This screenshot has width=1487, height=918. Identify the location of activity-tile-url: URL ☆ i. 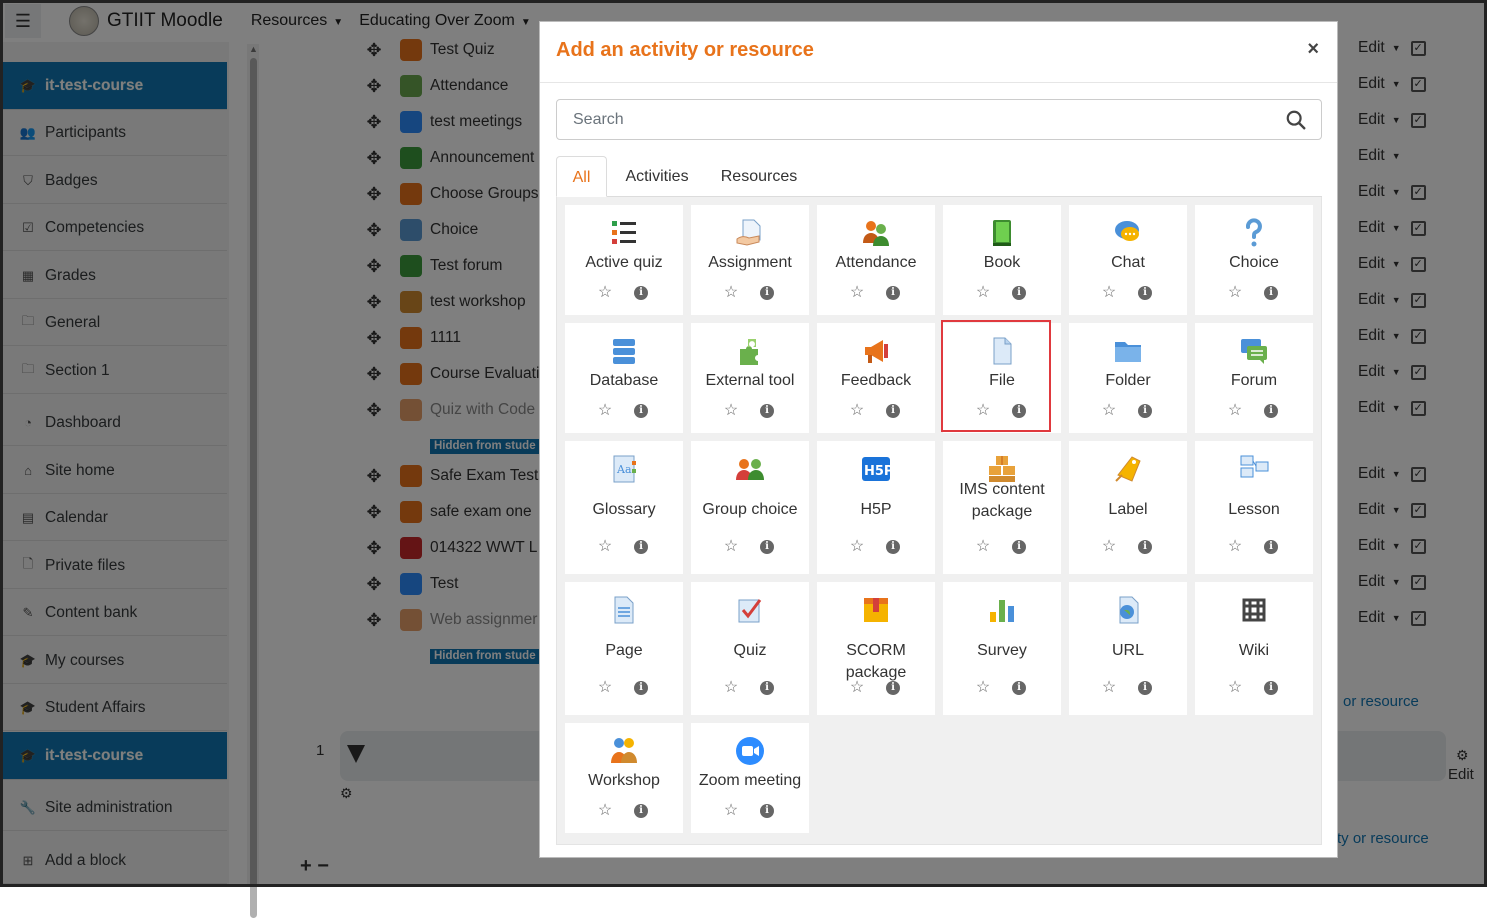
(1128, 648).